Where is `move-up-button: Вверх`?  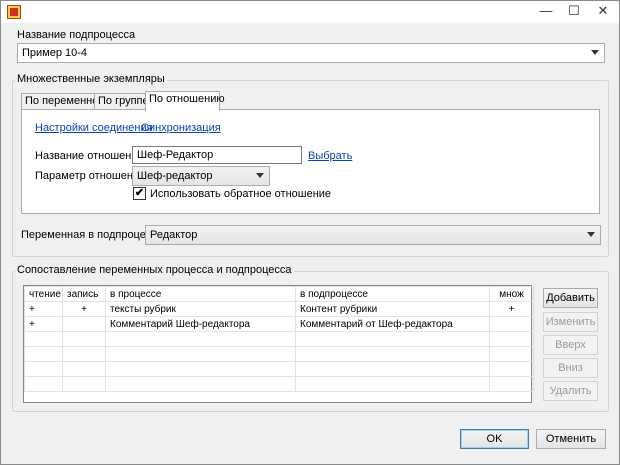
move-up-button: Вверх is located at coordinates (570, 345).